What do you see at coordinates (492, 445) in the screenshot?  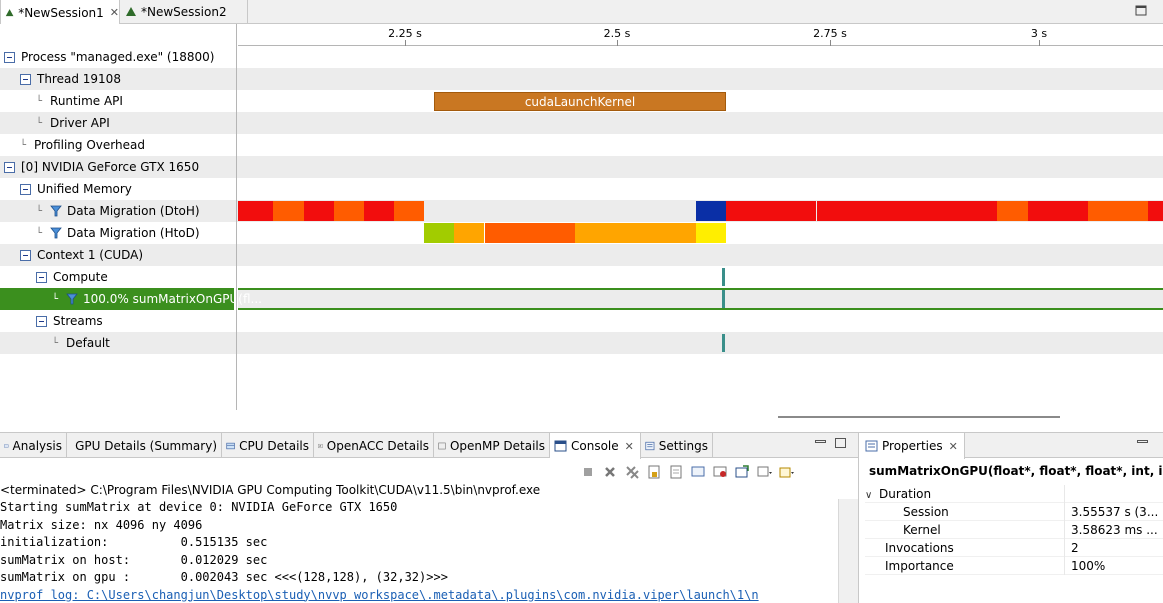 I see `tab-openmp-details: OpenMP Details` at bounding box center [492, 445].